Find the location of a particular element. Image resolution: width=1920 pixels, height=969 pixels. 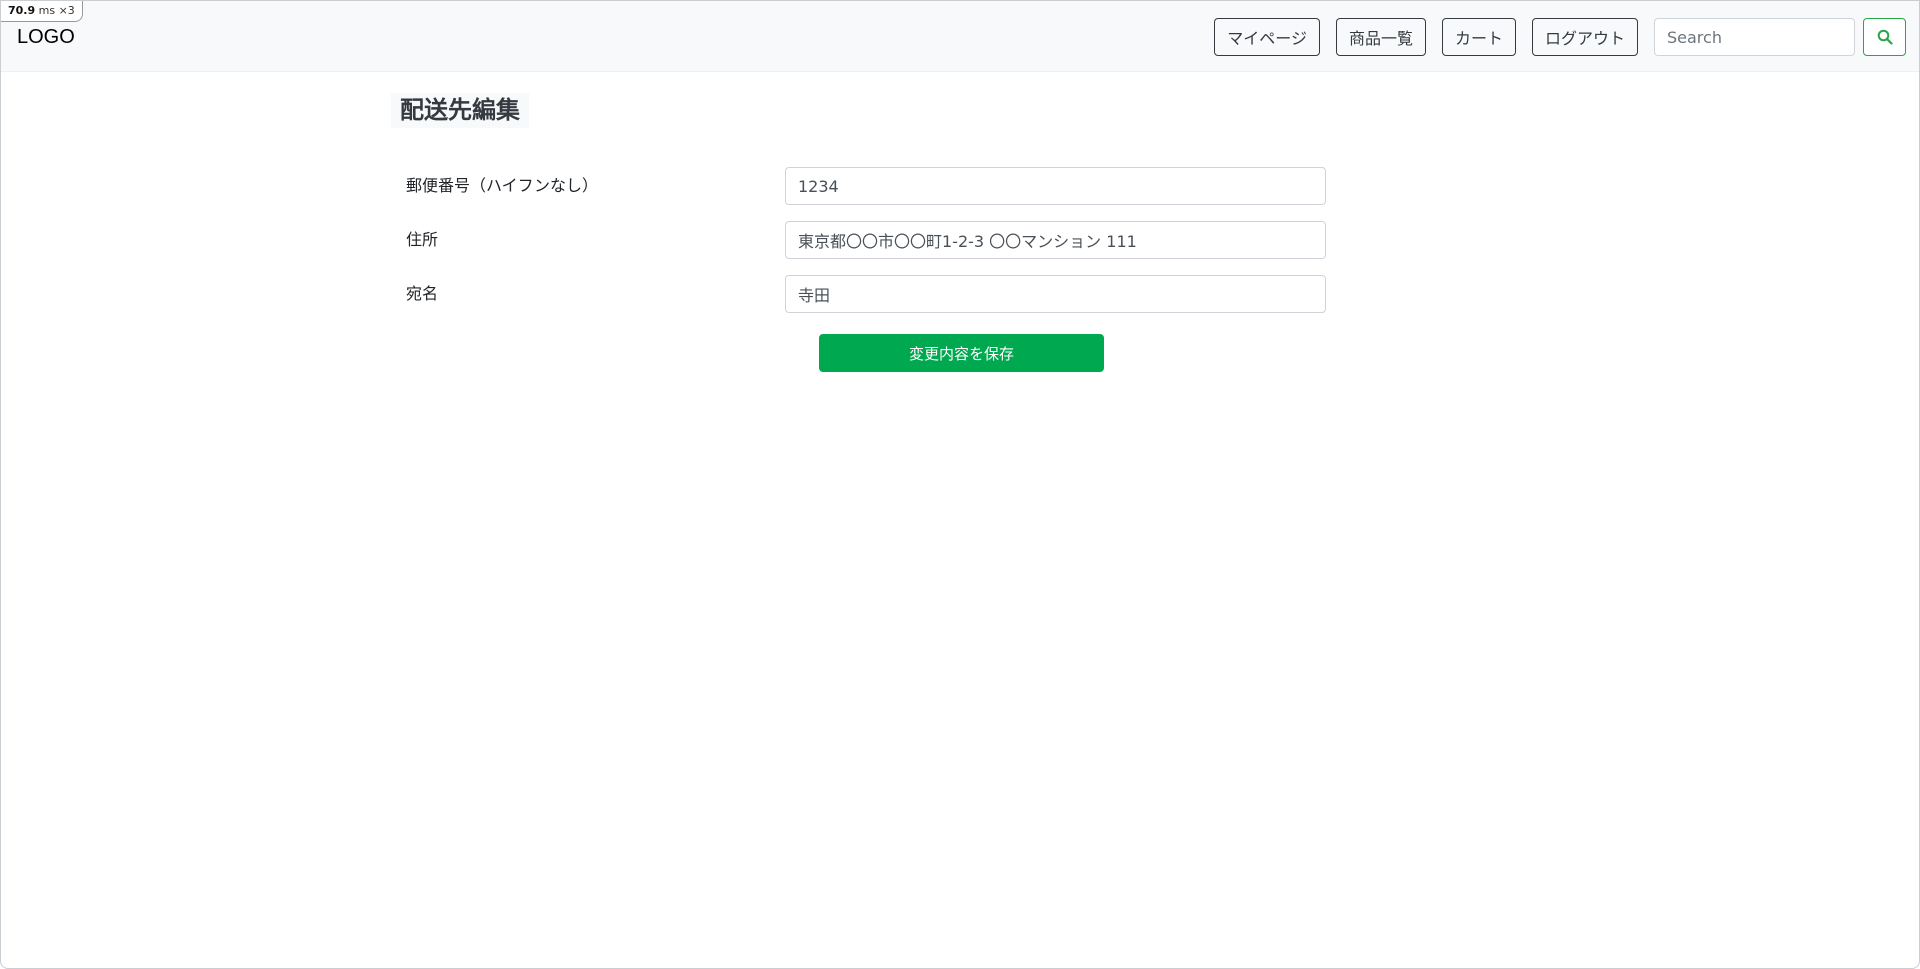

recipient-label: 宛名 is located at coordinates (422, 293).